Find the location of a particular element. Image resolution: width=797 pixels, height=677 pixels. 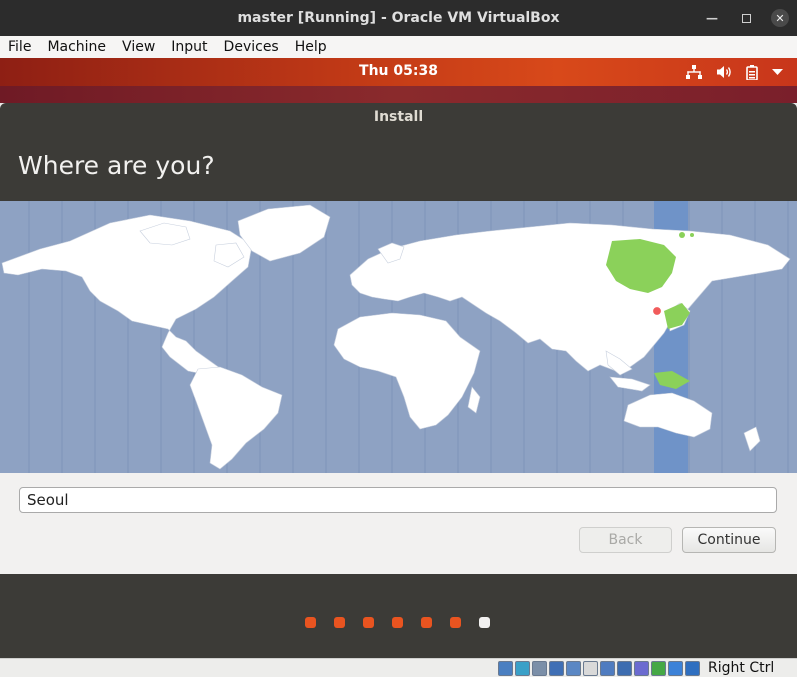

recording-icon is located at coordinates (641, 668).